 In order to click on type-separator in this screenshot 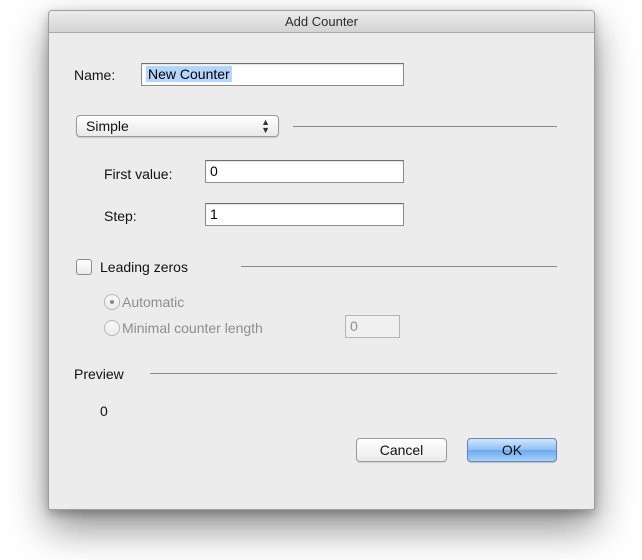, I will do `click(425, 126)`.